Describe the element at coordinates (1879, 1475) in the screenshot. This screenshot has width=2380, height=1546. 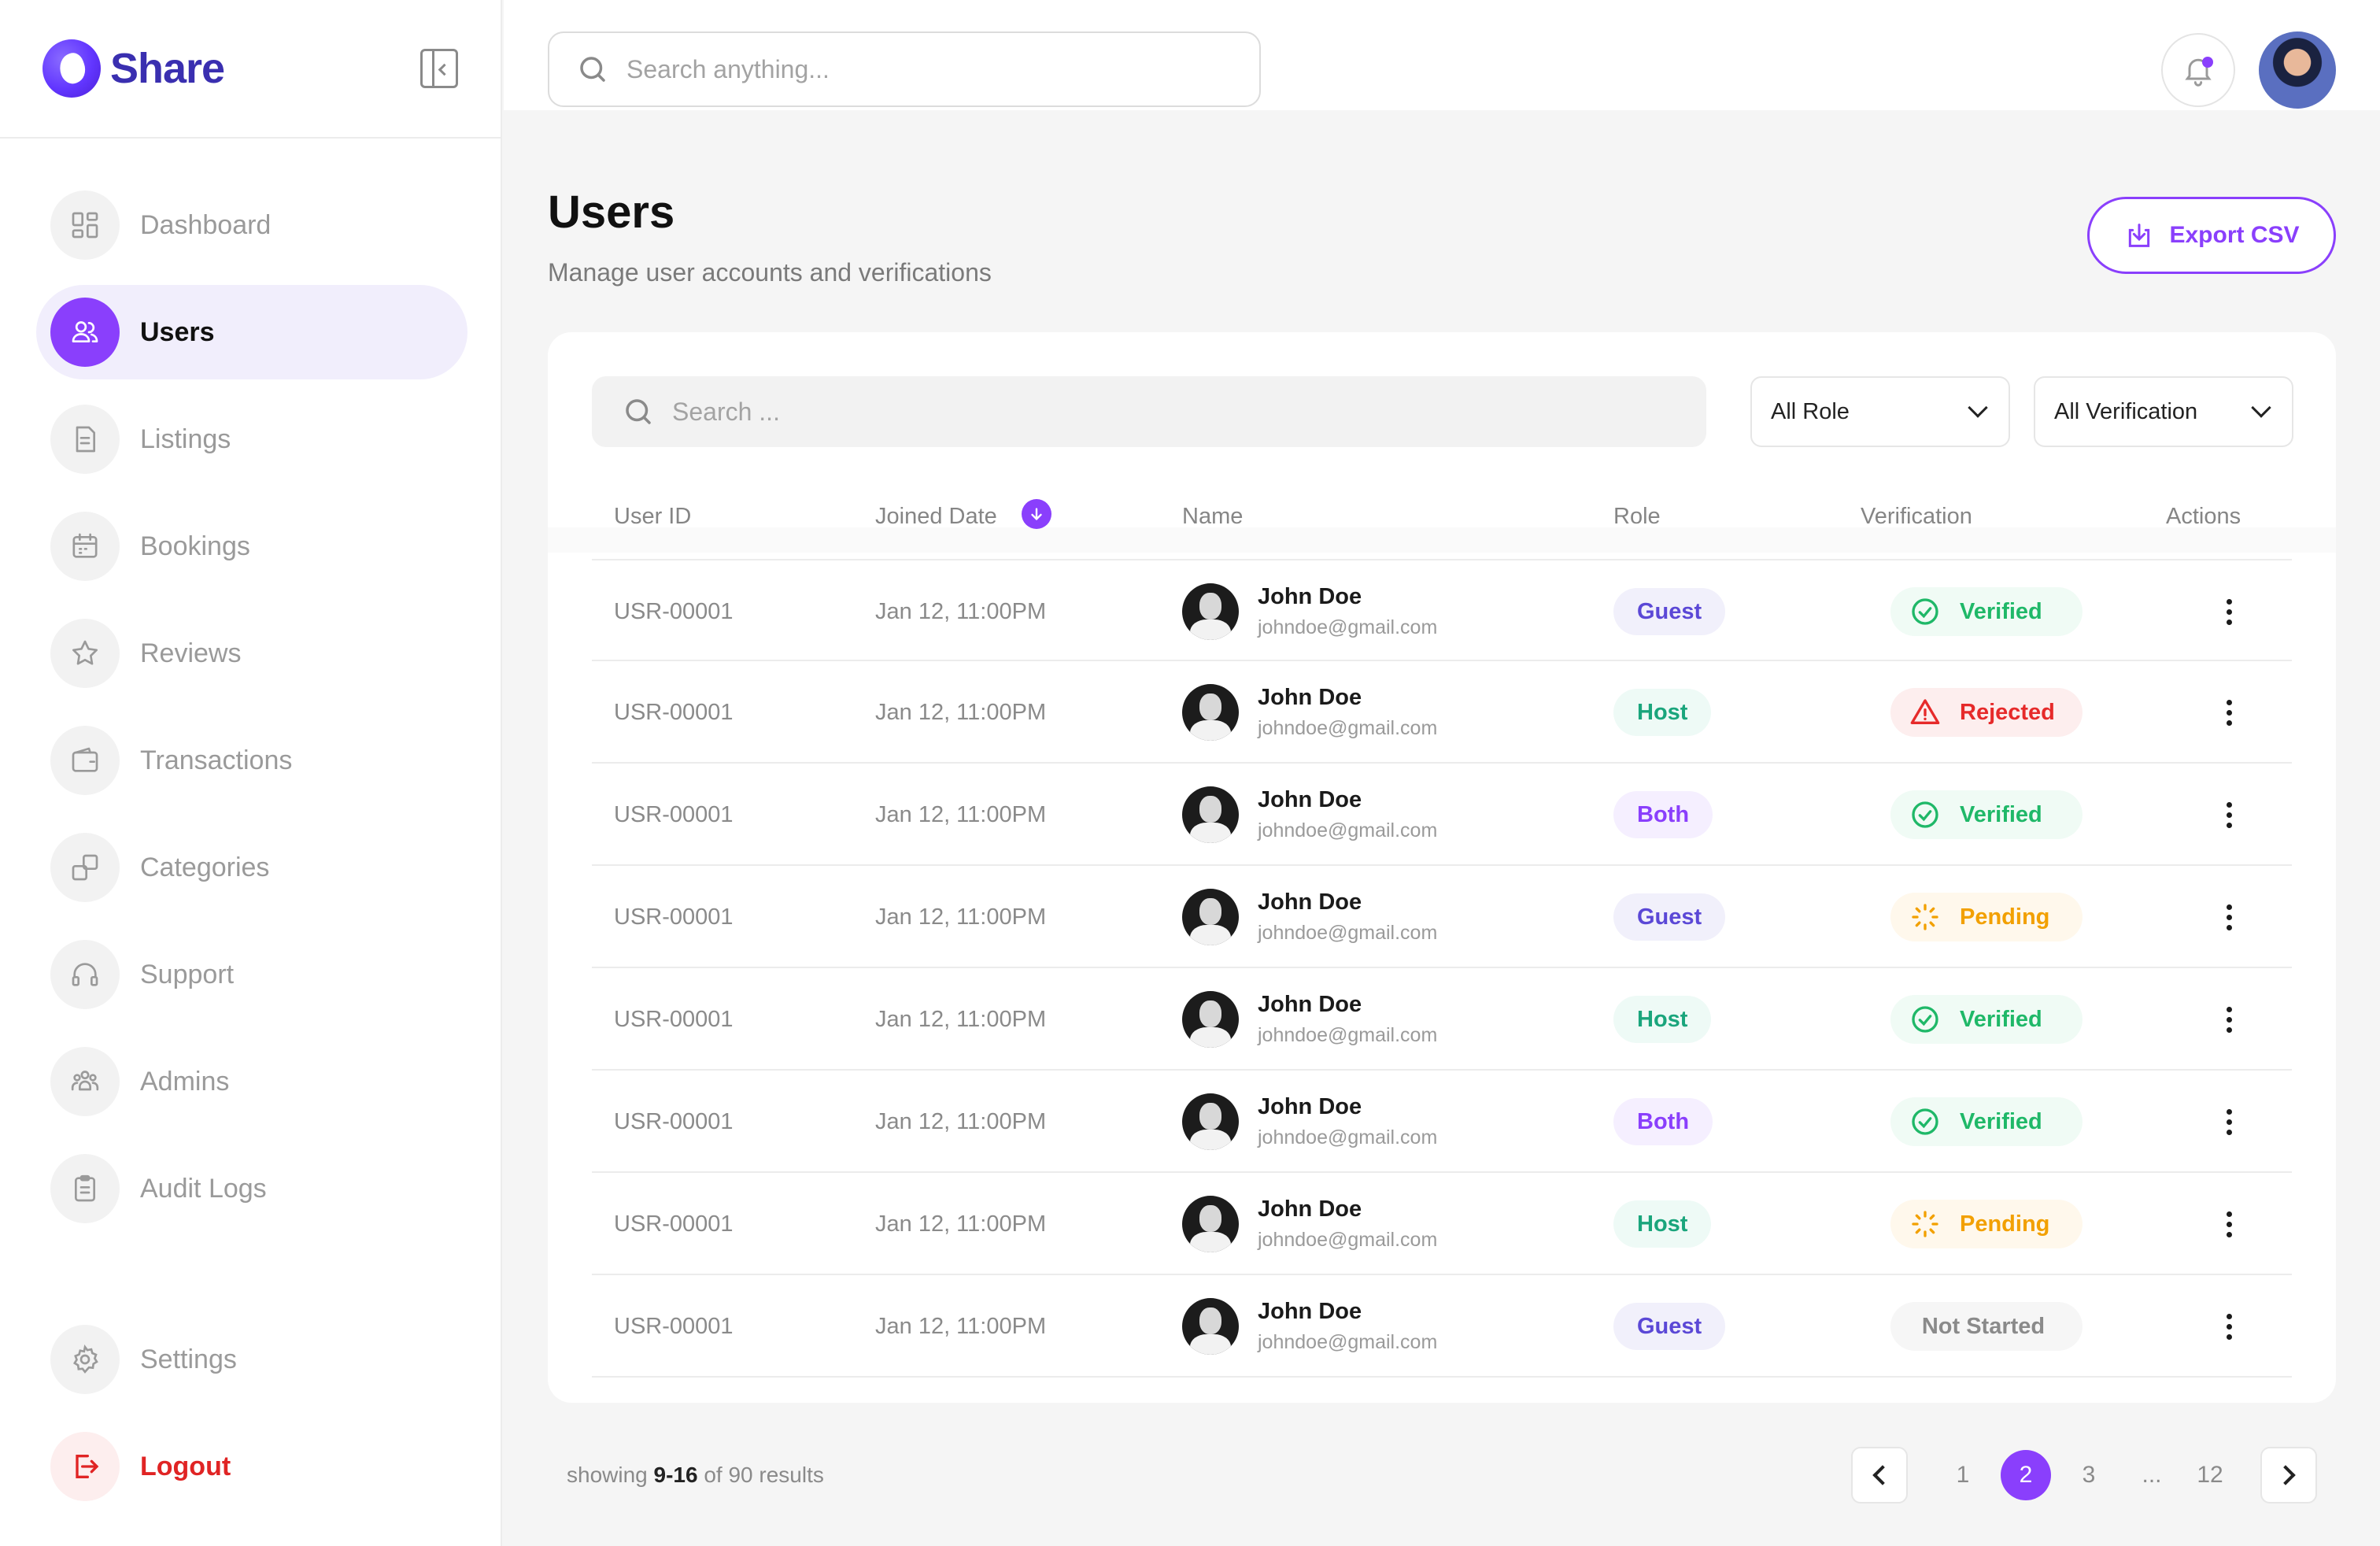
I see `prev-page-button` at that location.